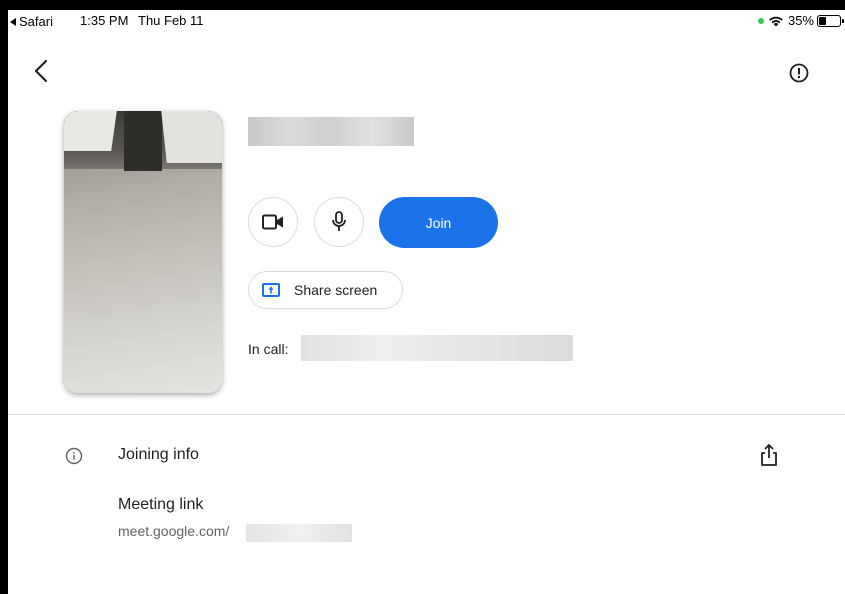 Image resolution: width=845 pixels, height=594 pixels. I want to click on present-screen-icon, so click(271, 290).